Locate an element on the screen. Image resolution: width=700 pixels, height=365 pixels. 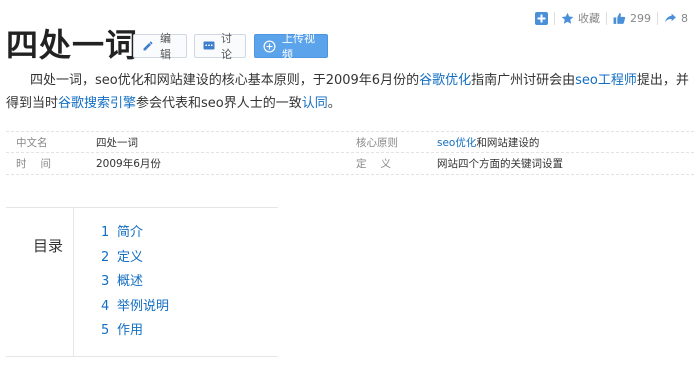
edit-button: 编辑 is located at coordinates (160, 46).